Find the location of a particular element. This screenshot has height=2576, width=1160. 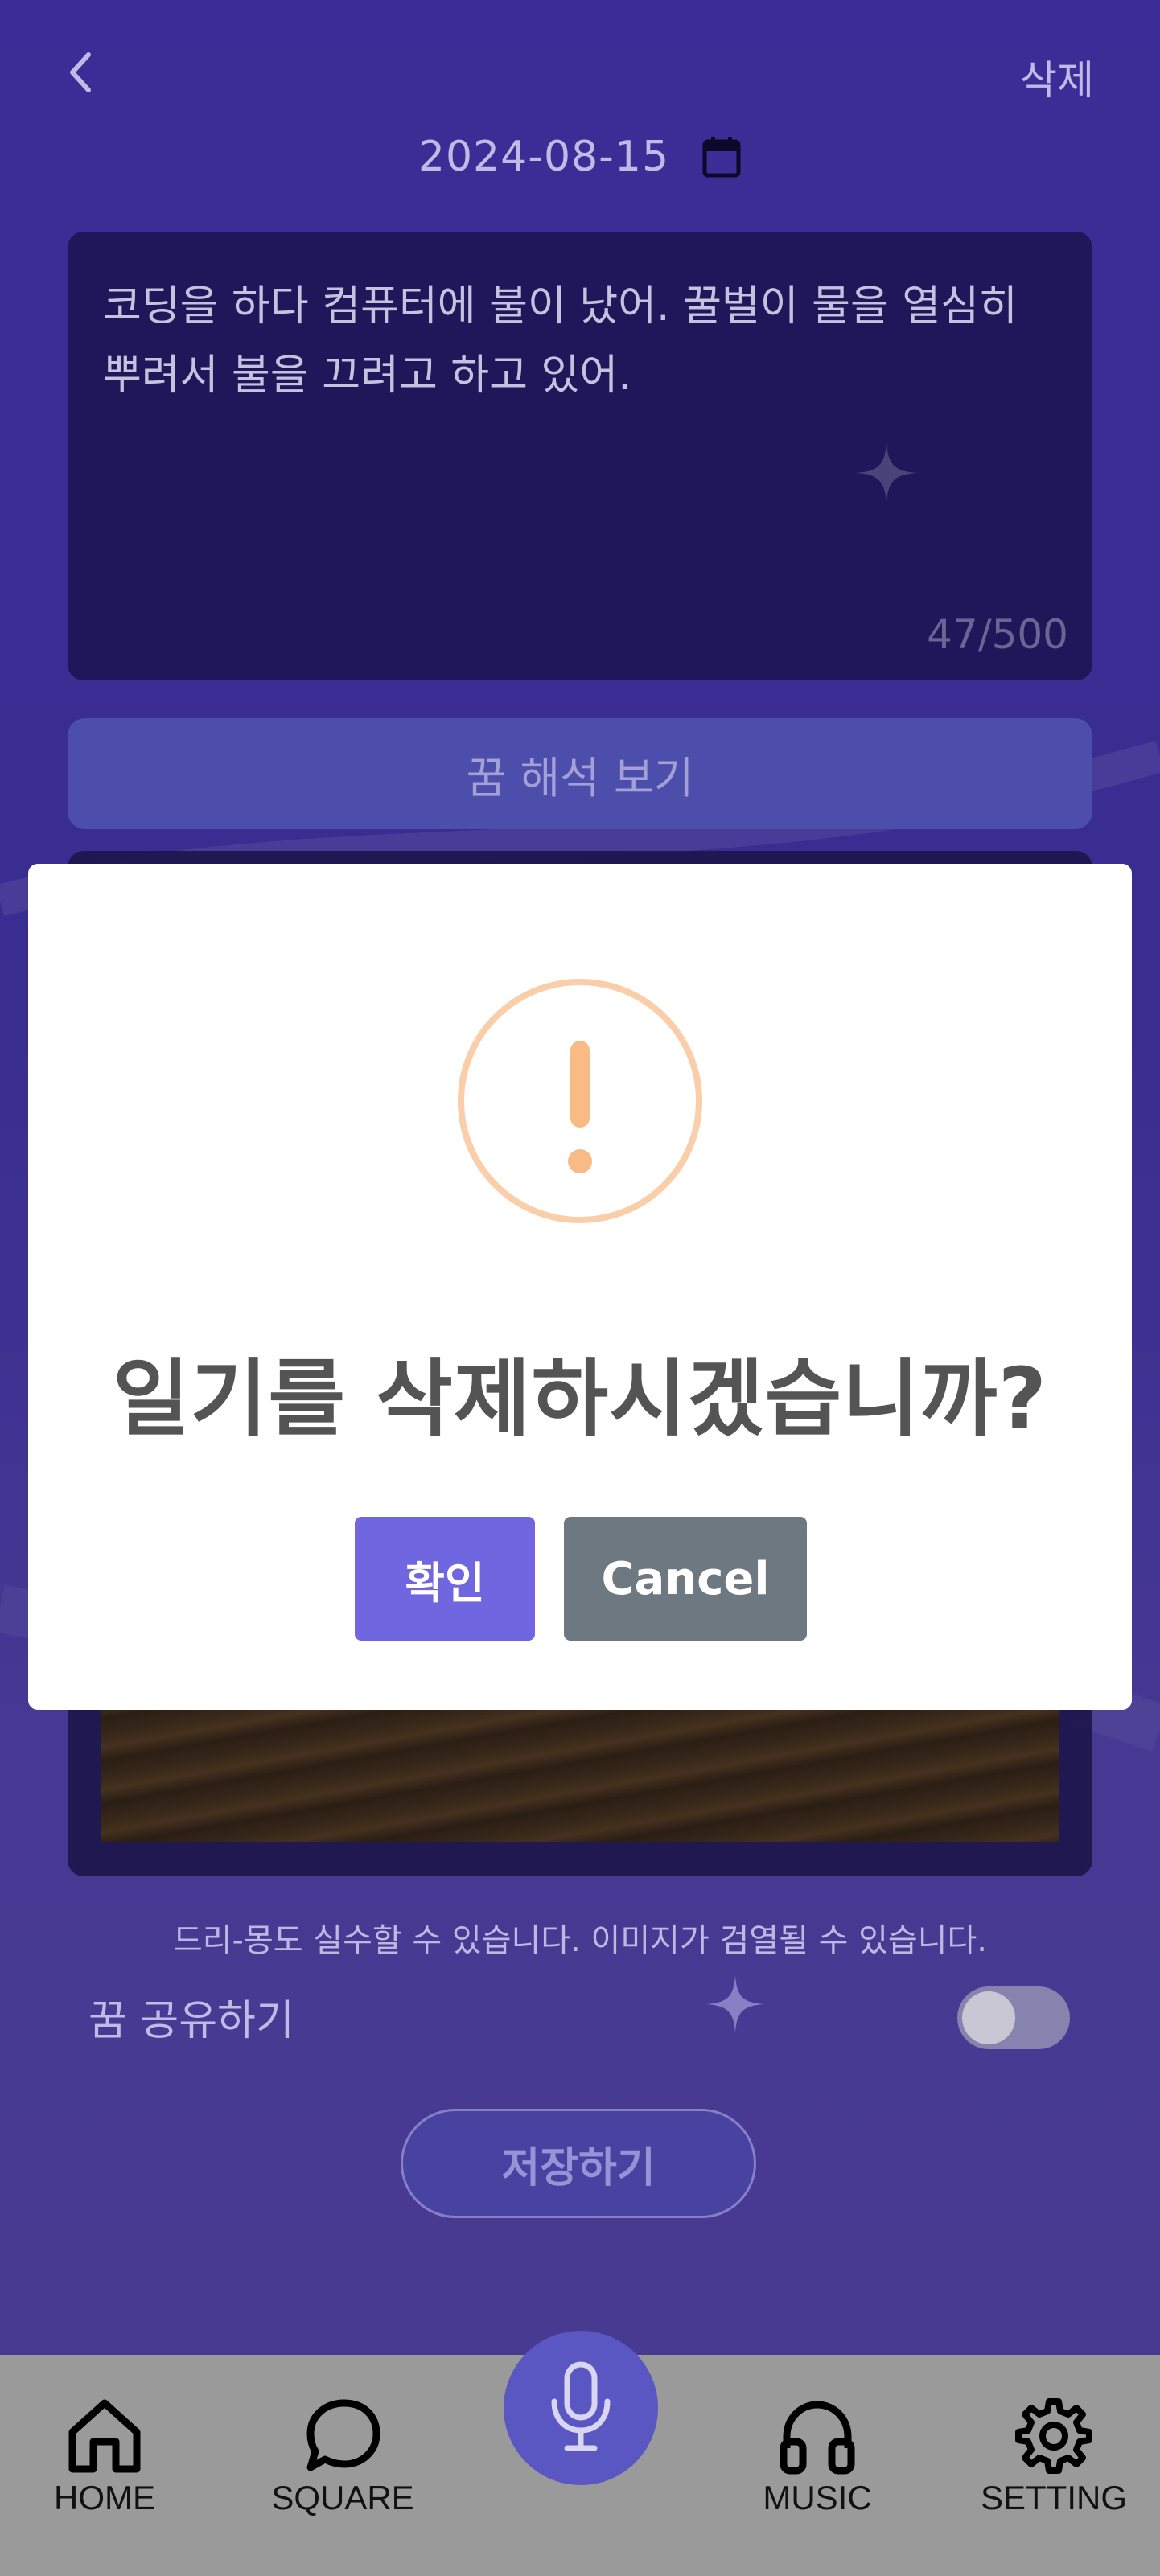

gear-icon is located at coordinates (1053, 2436).